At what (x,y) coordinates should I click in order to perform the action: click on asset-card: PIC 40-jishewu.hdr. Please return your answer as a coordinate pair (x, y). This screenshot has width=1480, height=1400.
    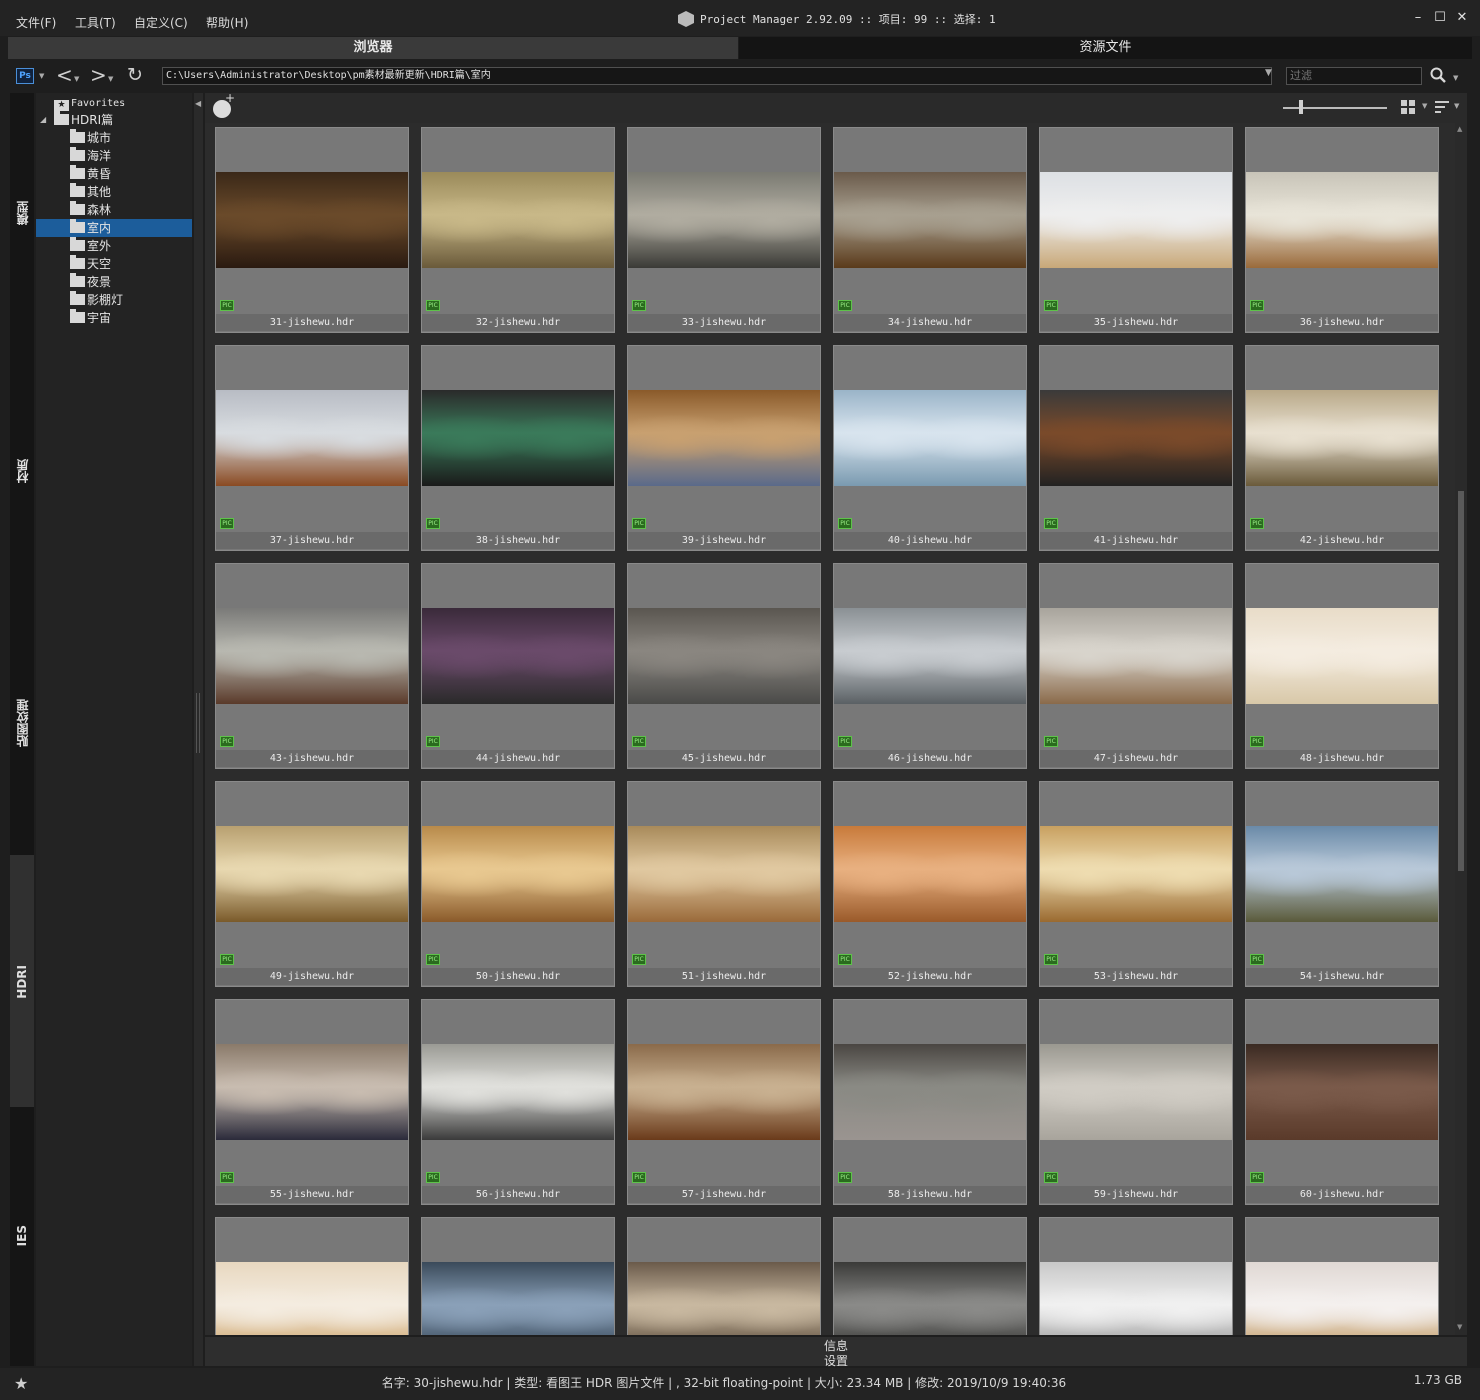
    Looking at the image, I should click on (930, 448).